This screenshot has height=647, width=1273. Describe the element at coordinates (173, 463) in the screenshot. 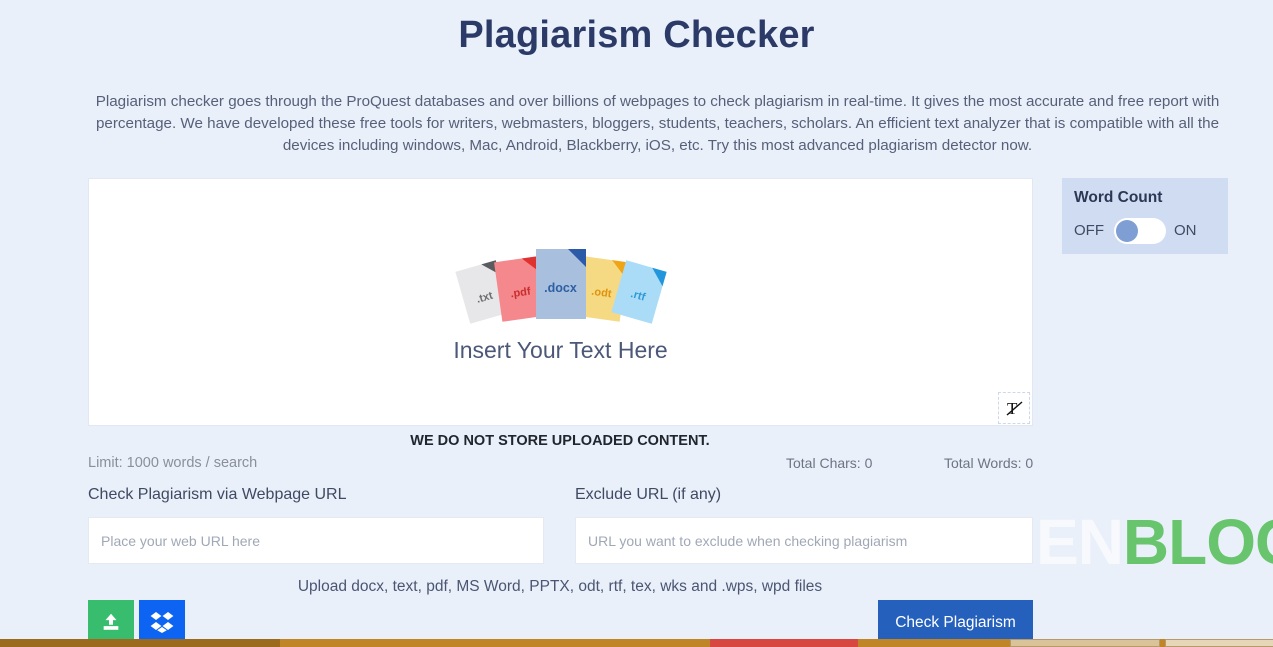

I see `word-limit-note: Limit: 1000 words / search` at that location.